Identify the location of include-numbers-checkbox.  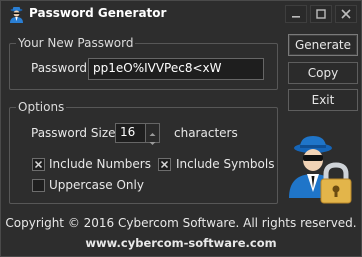
(38, 164).